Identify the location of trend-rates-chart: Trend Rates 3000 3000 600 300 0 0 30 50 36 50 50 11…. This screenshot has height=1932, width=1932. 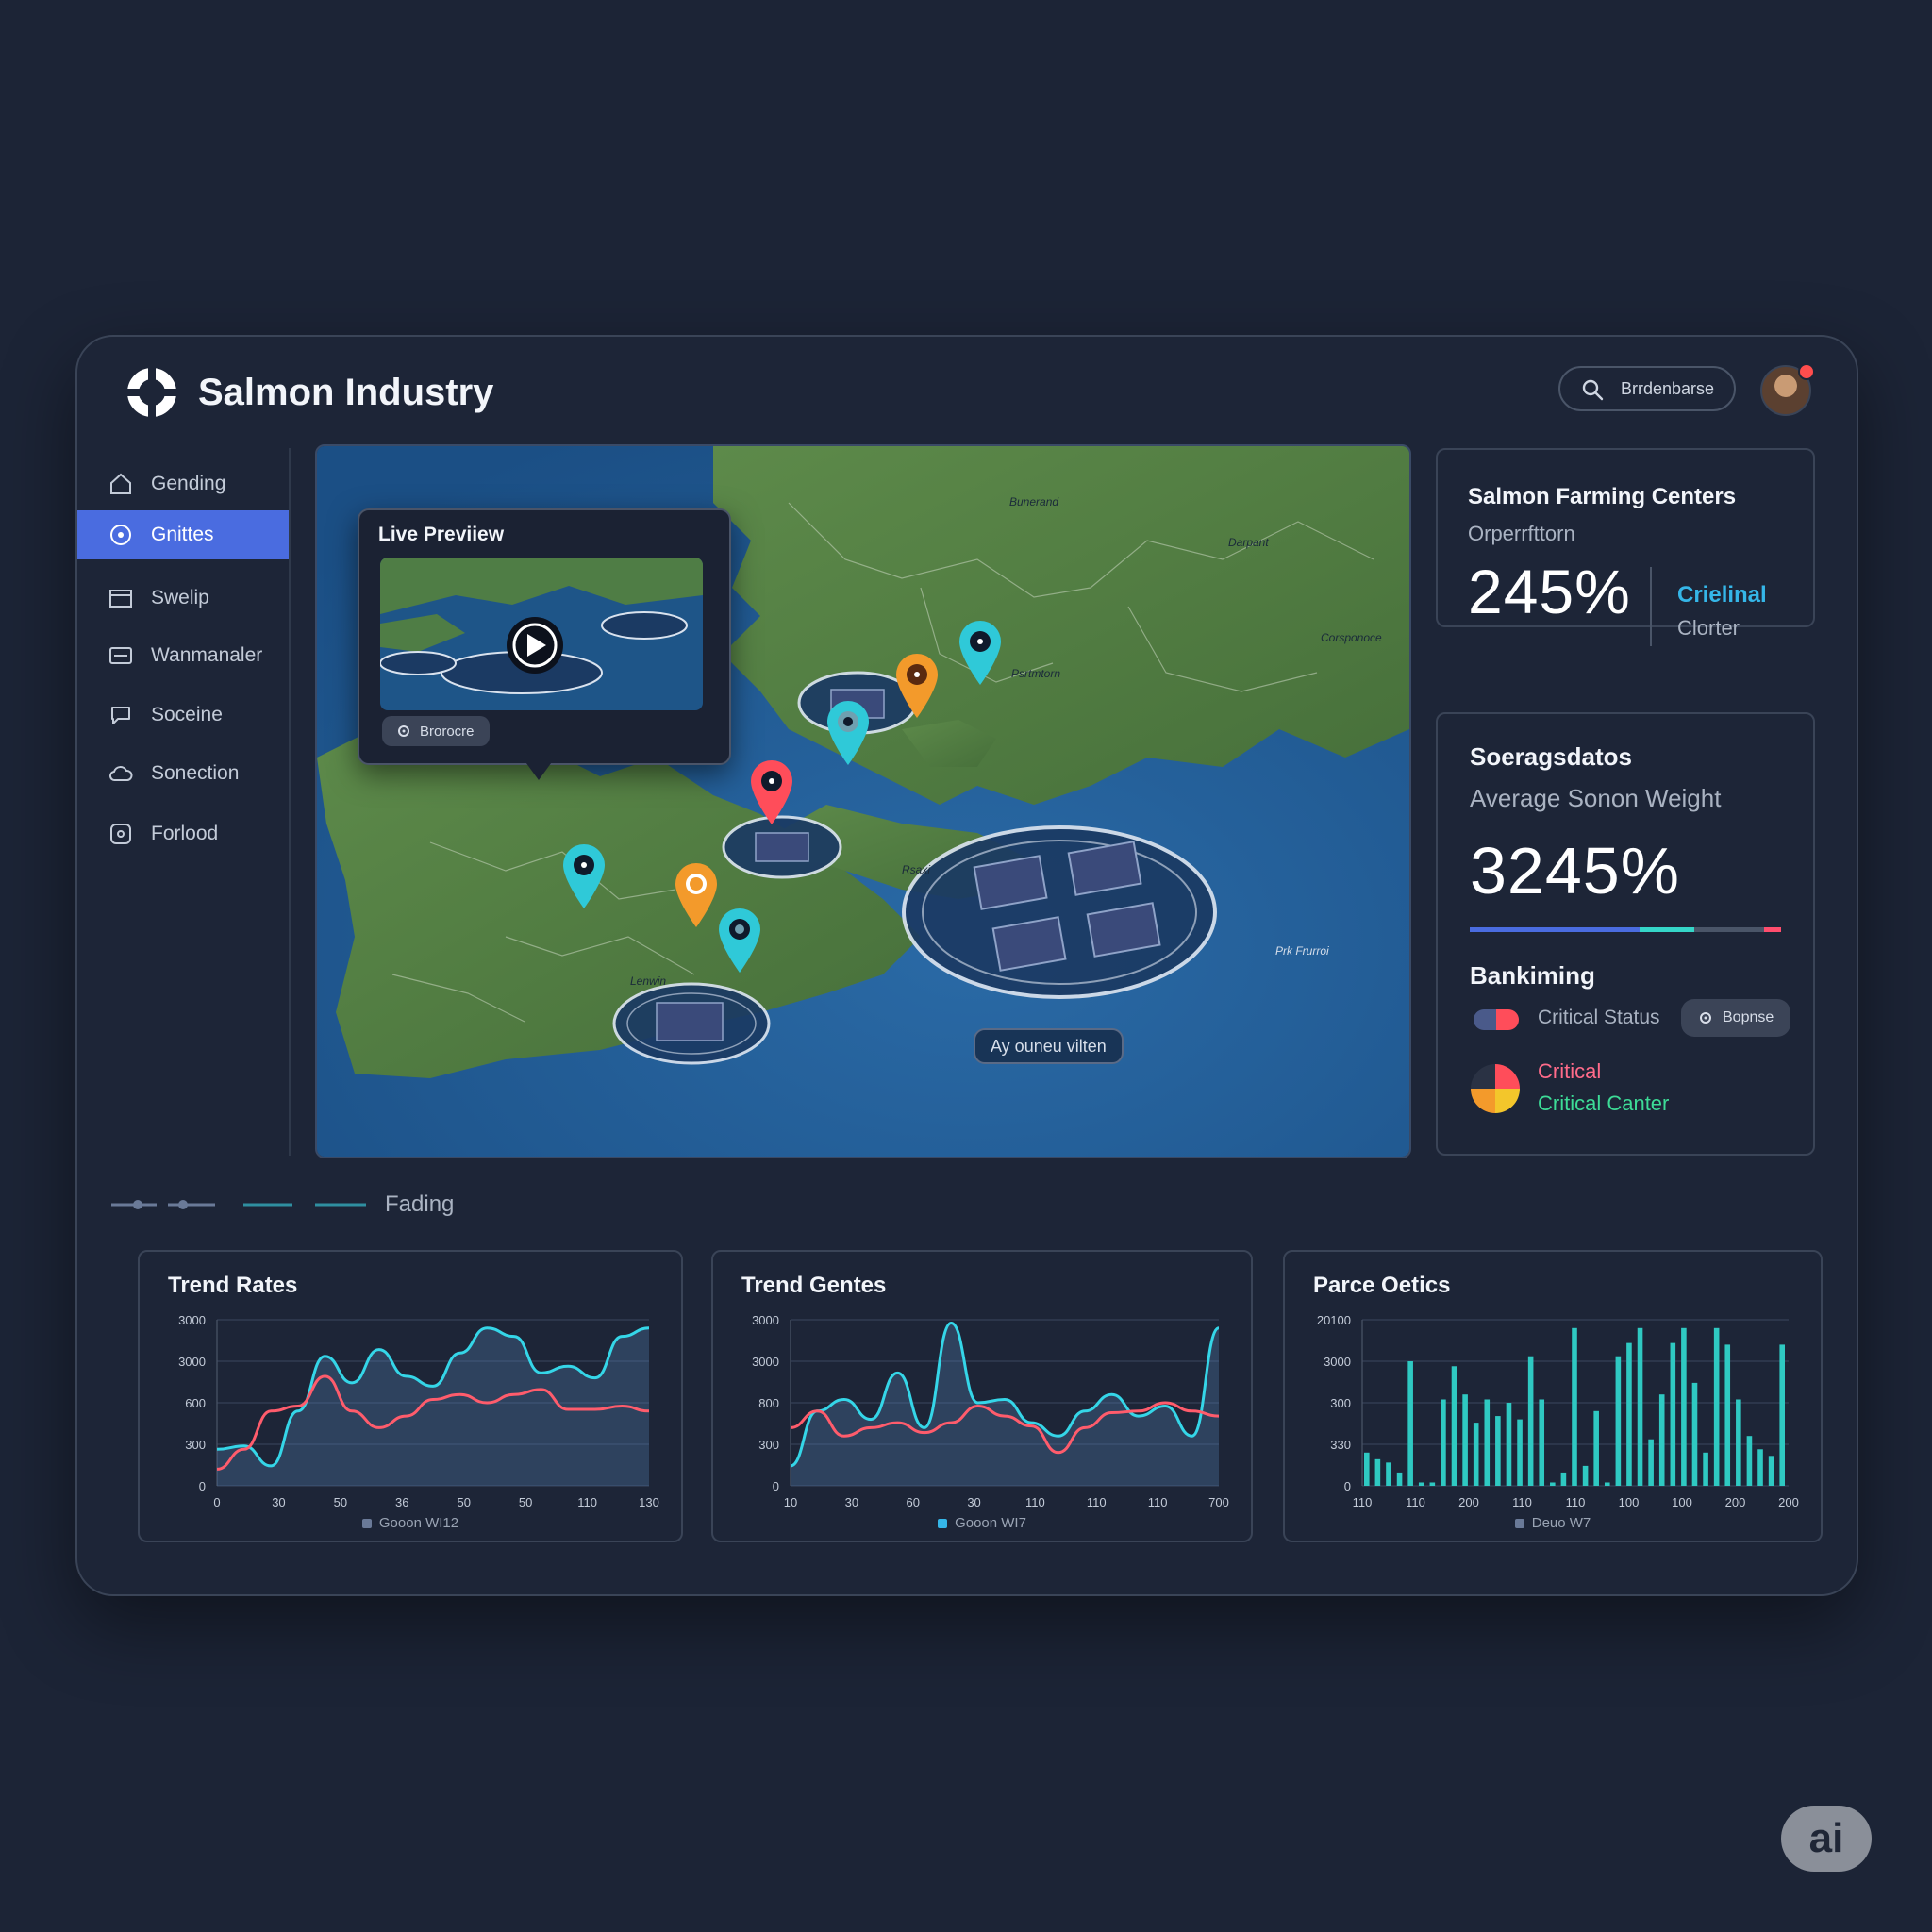
(410, 1396).